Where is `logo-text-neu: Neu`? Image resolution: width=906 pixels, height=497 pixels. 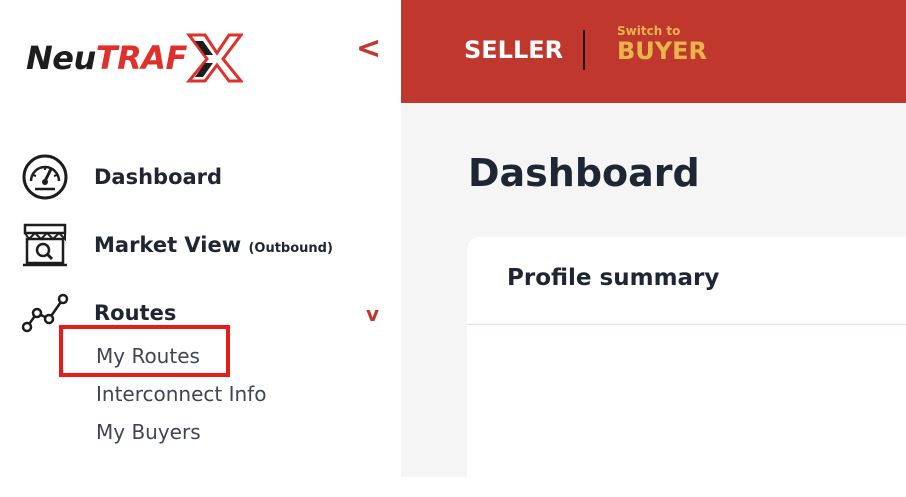
logo-text-neu: Neu is located at coordinates (61, 58).